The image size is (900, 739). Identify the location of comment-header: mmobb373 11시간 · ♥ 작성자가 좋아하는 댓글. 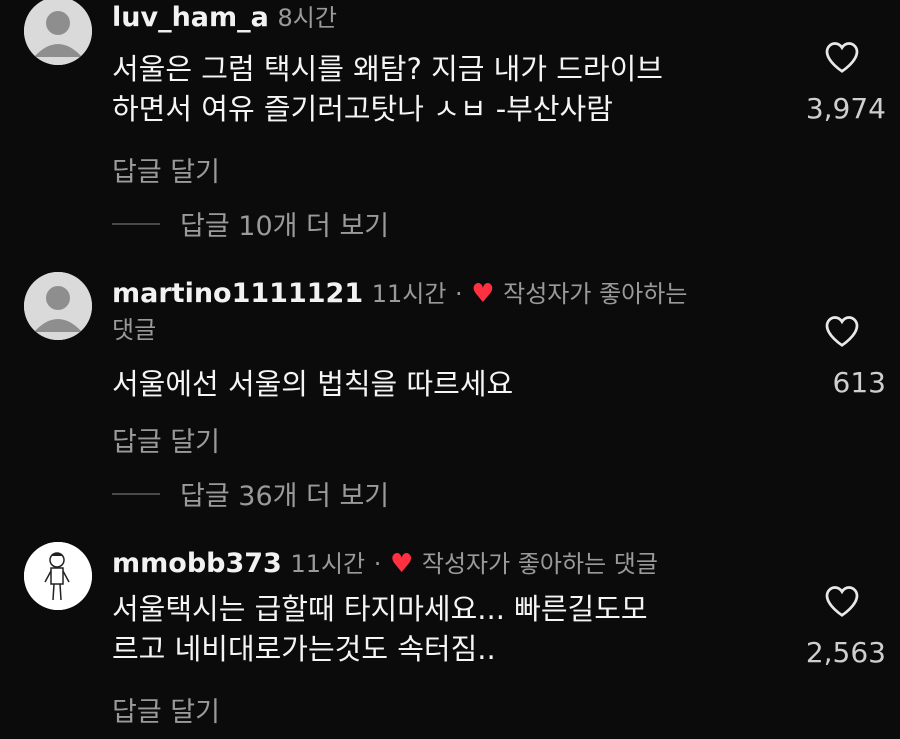
(385, 564).